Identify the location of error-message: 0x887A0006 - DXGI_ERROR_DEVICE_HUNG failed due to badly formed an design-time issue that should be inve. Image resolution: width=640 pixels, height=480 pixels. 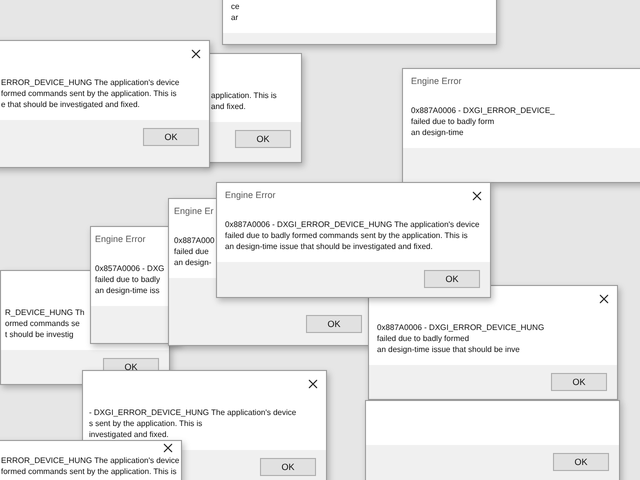
(460, 338).